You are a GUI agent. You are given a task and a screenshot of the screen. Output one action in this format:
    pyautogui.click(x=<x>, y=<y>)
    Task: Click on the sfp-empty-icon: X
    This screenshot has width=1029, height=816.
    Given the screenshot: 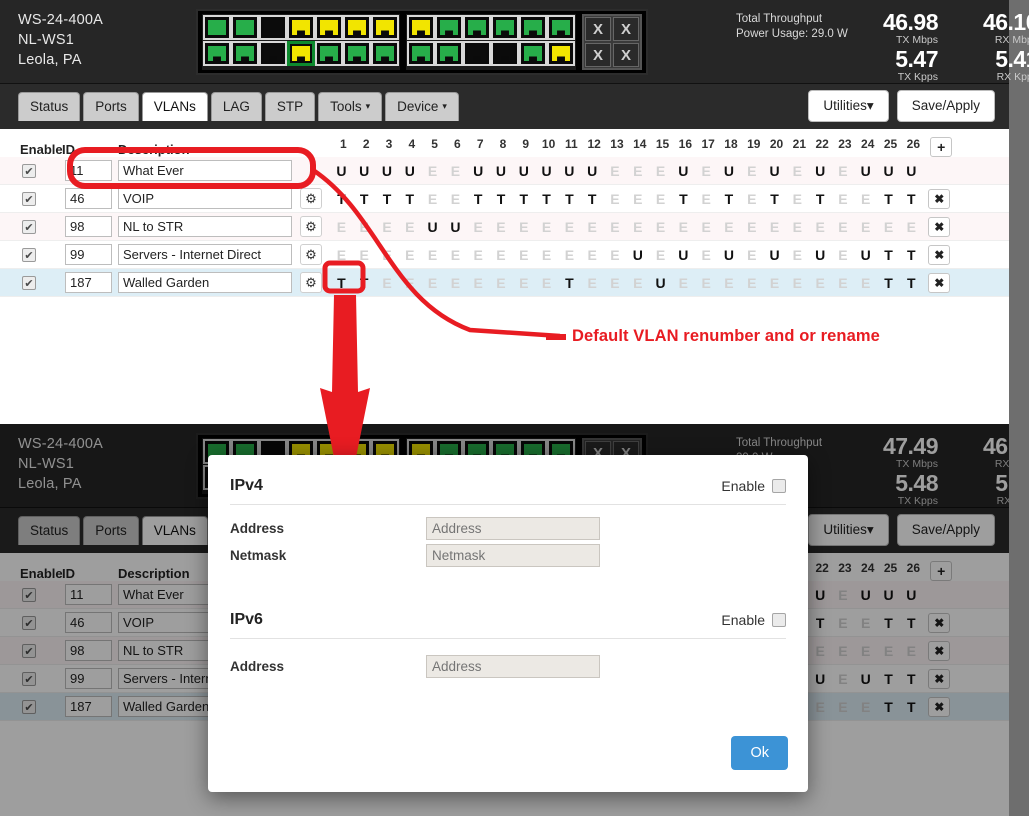 What is the action you would take?
    pyautogui.click(x=626, y=55)
    